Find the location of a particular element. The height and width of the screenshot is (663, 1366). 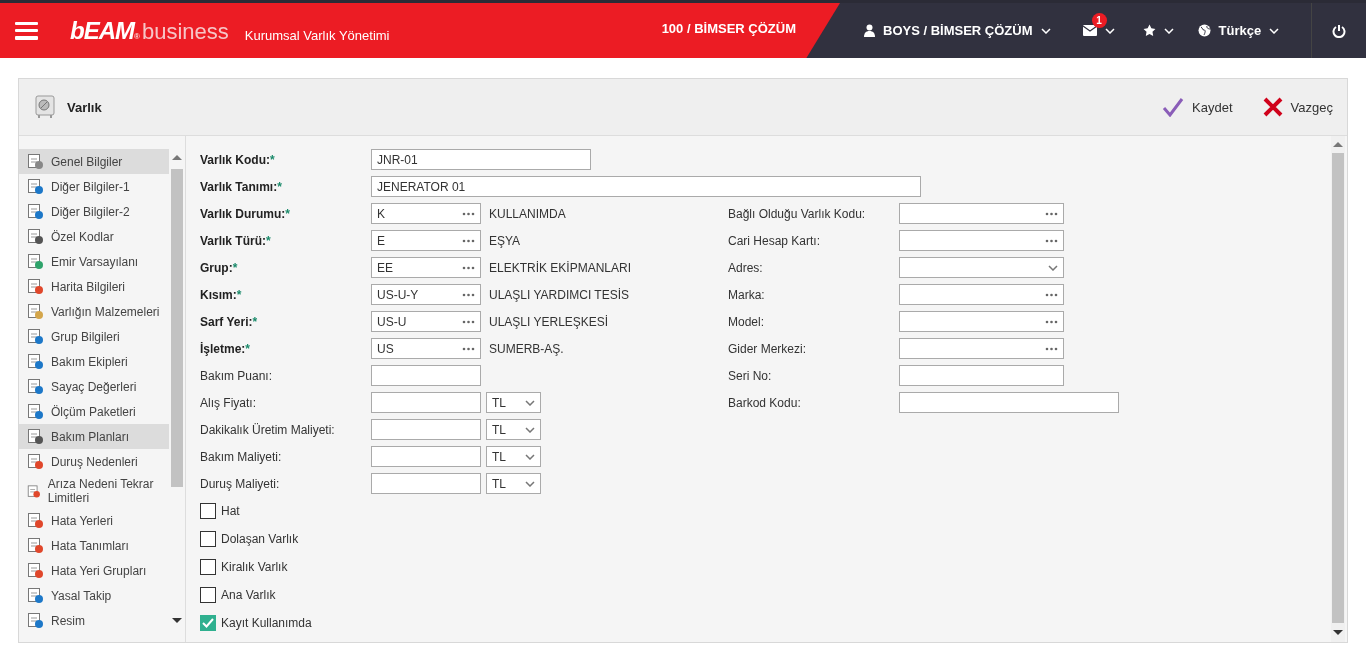

language-menu: Türkçe is located at coordinates (1240, 30).